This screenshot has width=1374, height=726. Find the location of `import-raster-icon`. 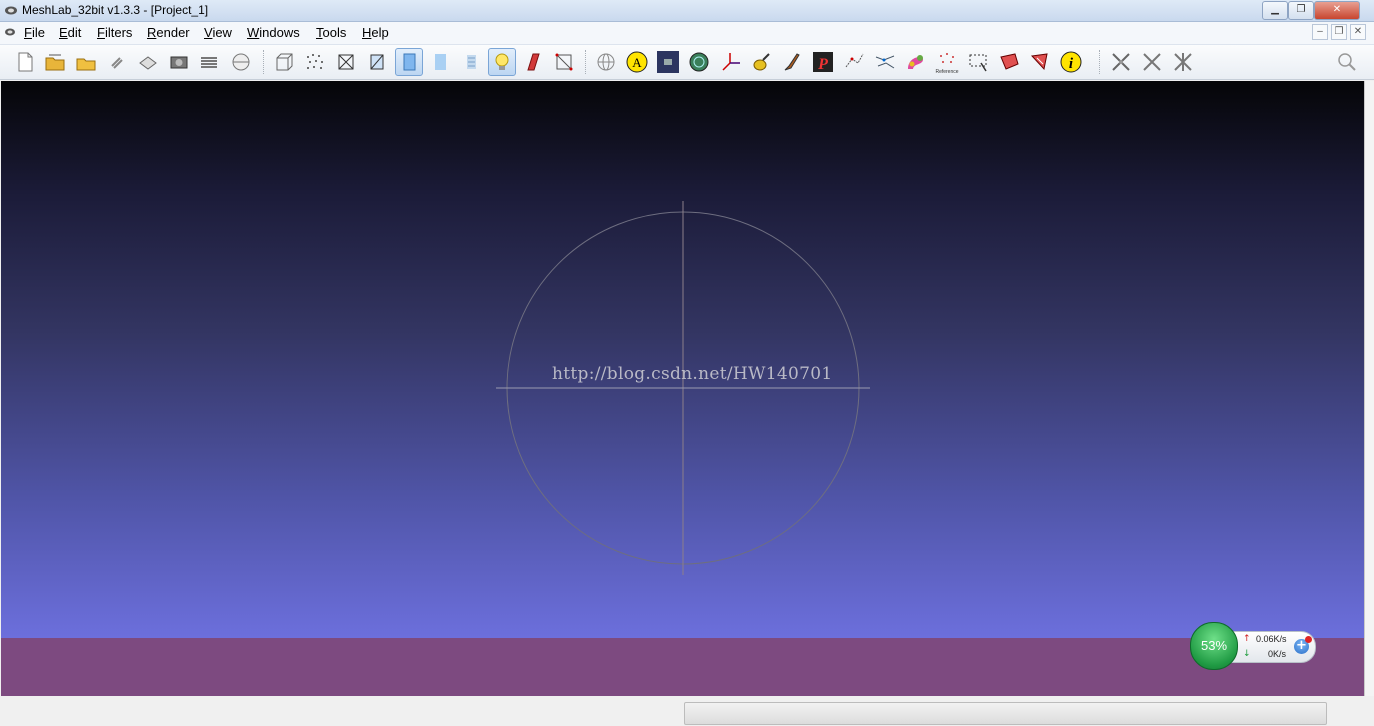

import-raster-icon is located at coordinates (241, 62).